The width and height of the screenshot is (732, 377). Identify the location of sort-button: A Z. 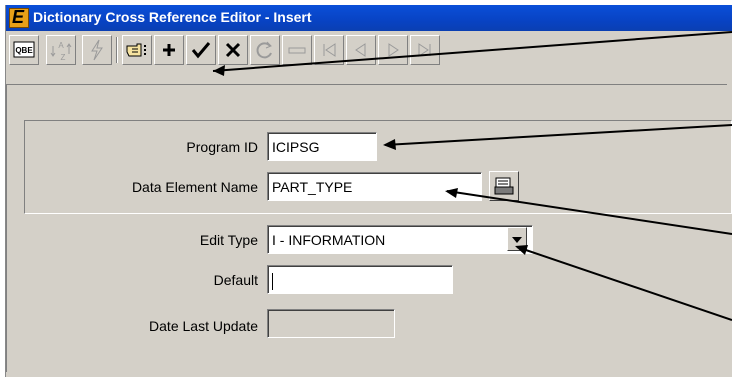
(61, 50).